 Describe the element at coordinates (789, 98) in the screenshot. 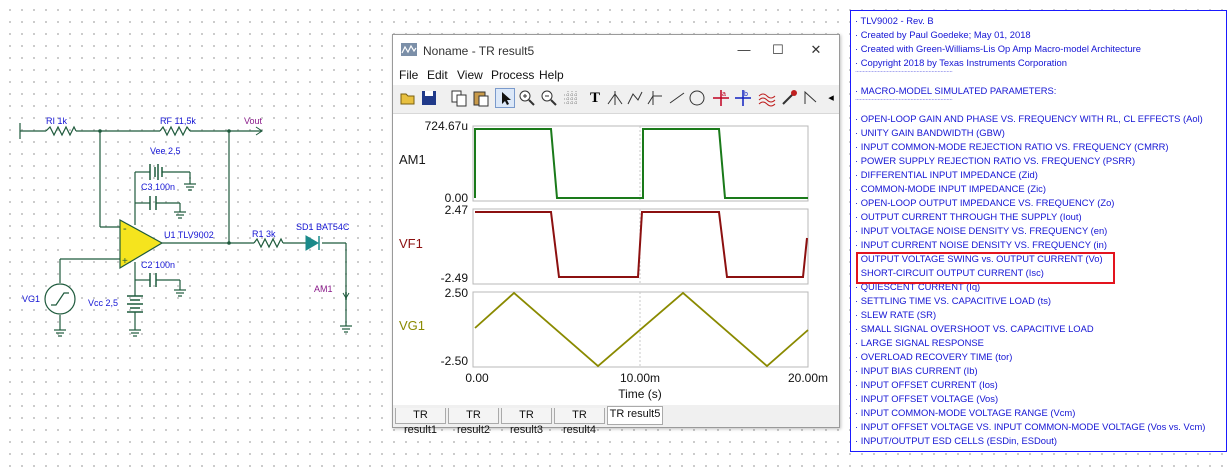

I see `probe-icon` at that location.